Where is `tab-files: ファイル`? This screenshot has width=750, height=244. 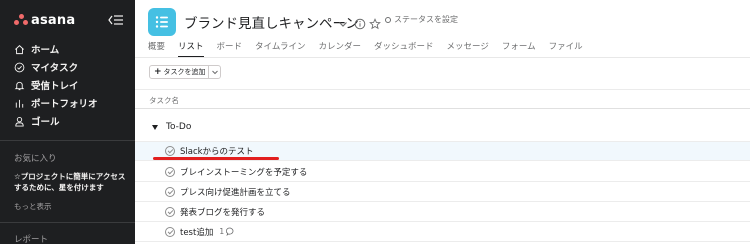 tab-files: ファイル is located at coordinates (566, 48).